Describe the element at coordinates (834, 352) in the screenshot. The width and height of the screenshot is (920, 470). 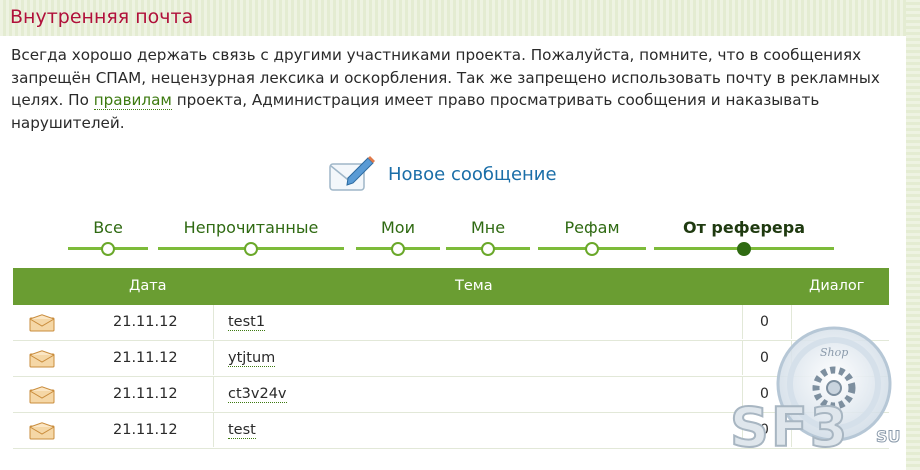
I see `watermark-badge-text: Shop` at that location.